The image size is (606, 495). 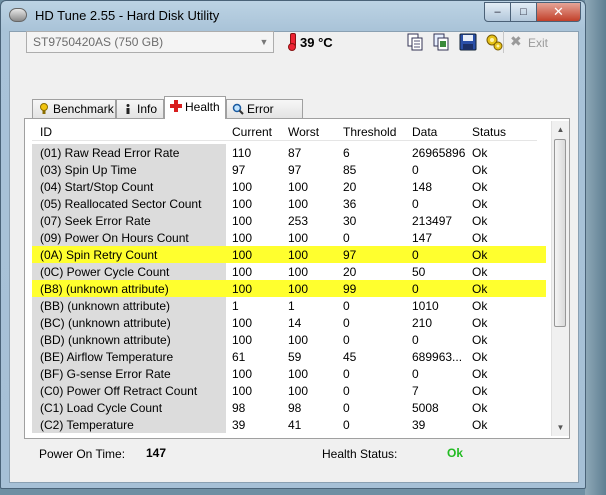 I want to click on vertical-scrollbar: ▲ ▼, so click(x=560, y=278).